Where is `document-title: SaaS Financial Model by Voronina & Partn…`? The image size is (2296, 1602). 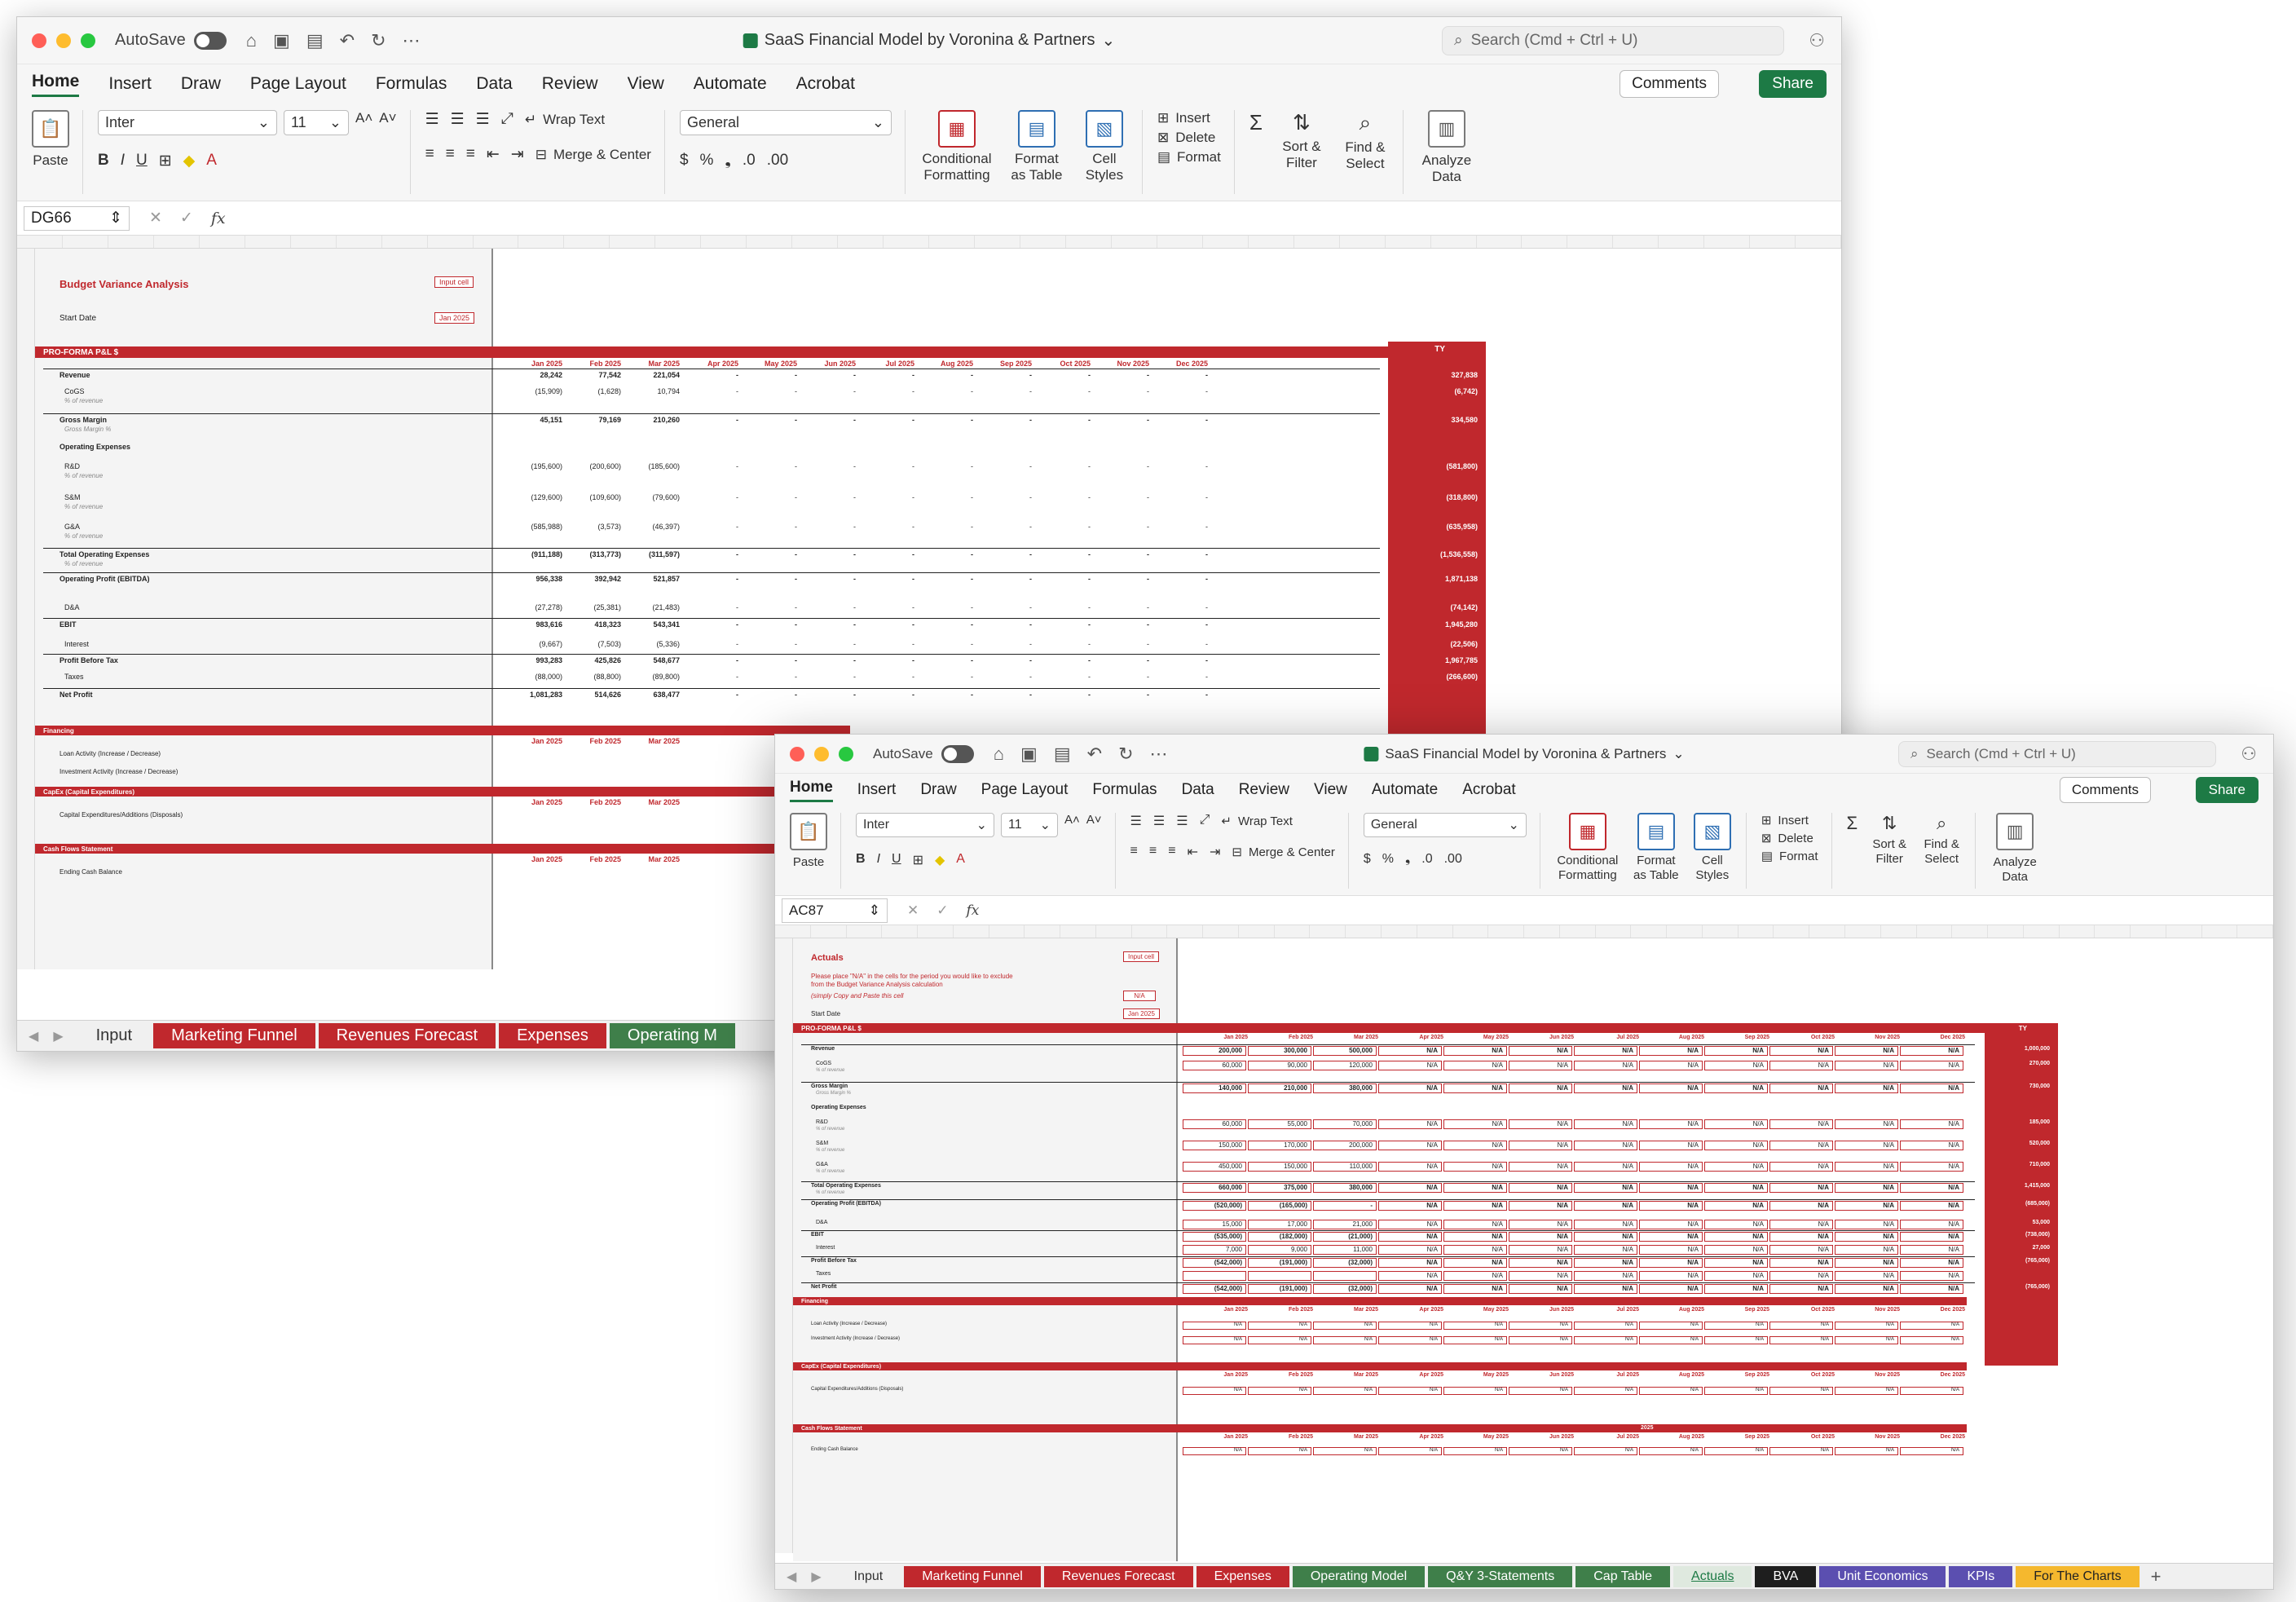 document-title: SaaS Financial Model by Voronina & Partn… is located at coordinates (1524, 754).